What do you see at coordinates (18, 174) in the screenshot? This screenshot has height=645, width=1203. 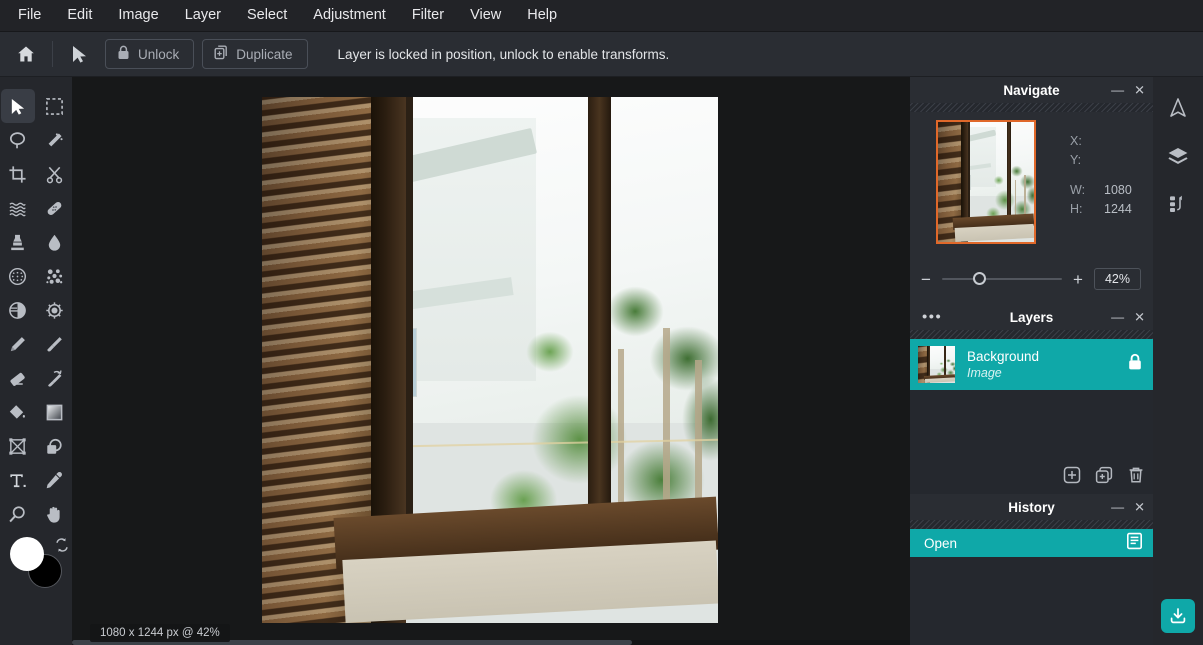 I see `tool-crop` at bounding box center [18, 174].